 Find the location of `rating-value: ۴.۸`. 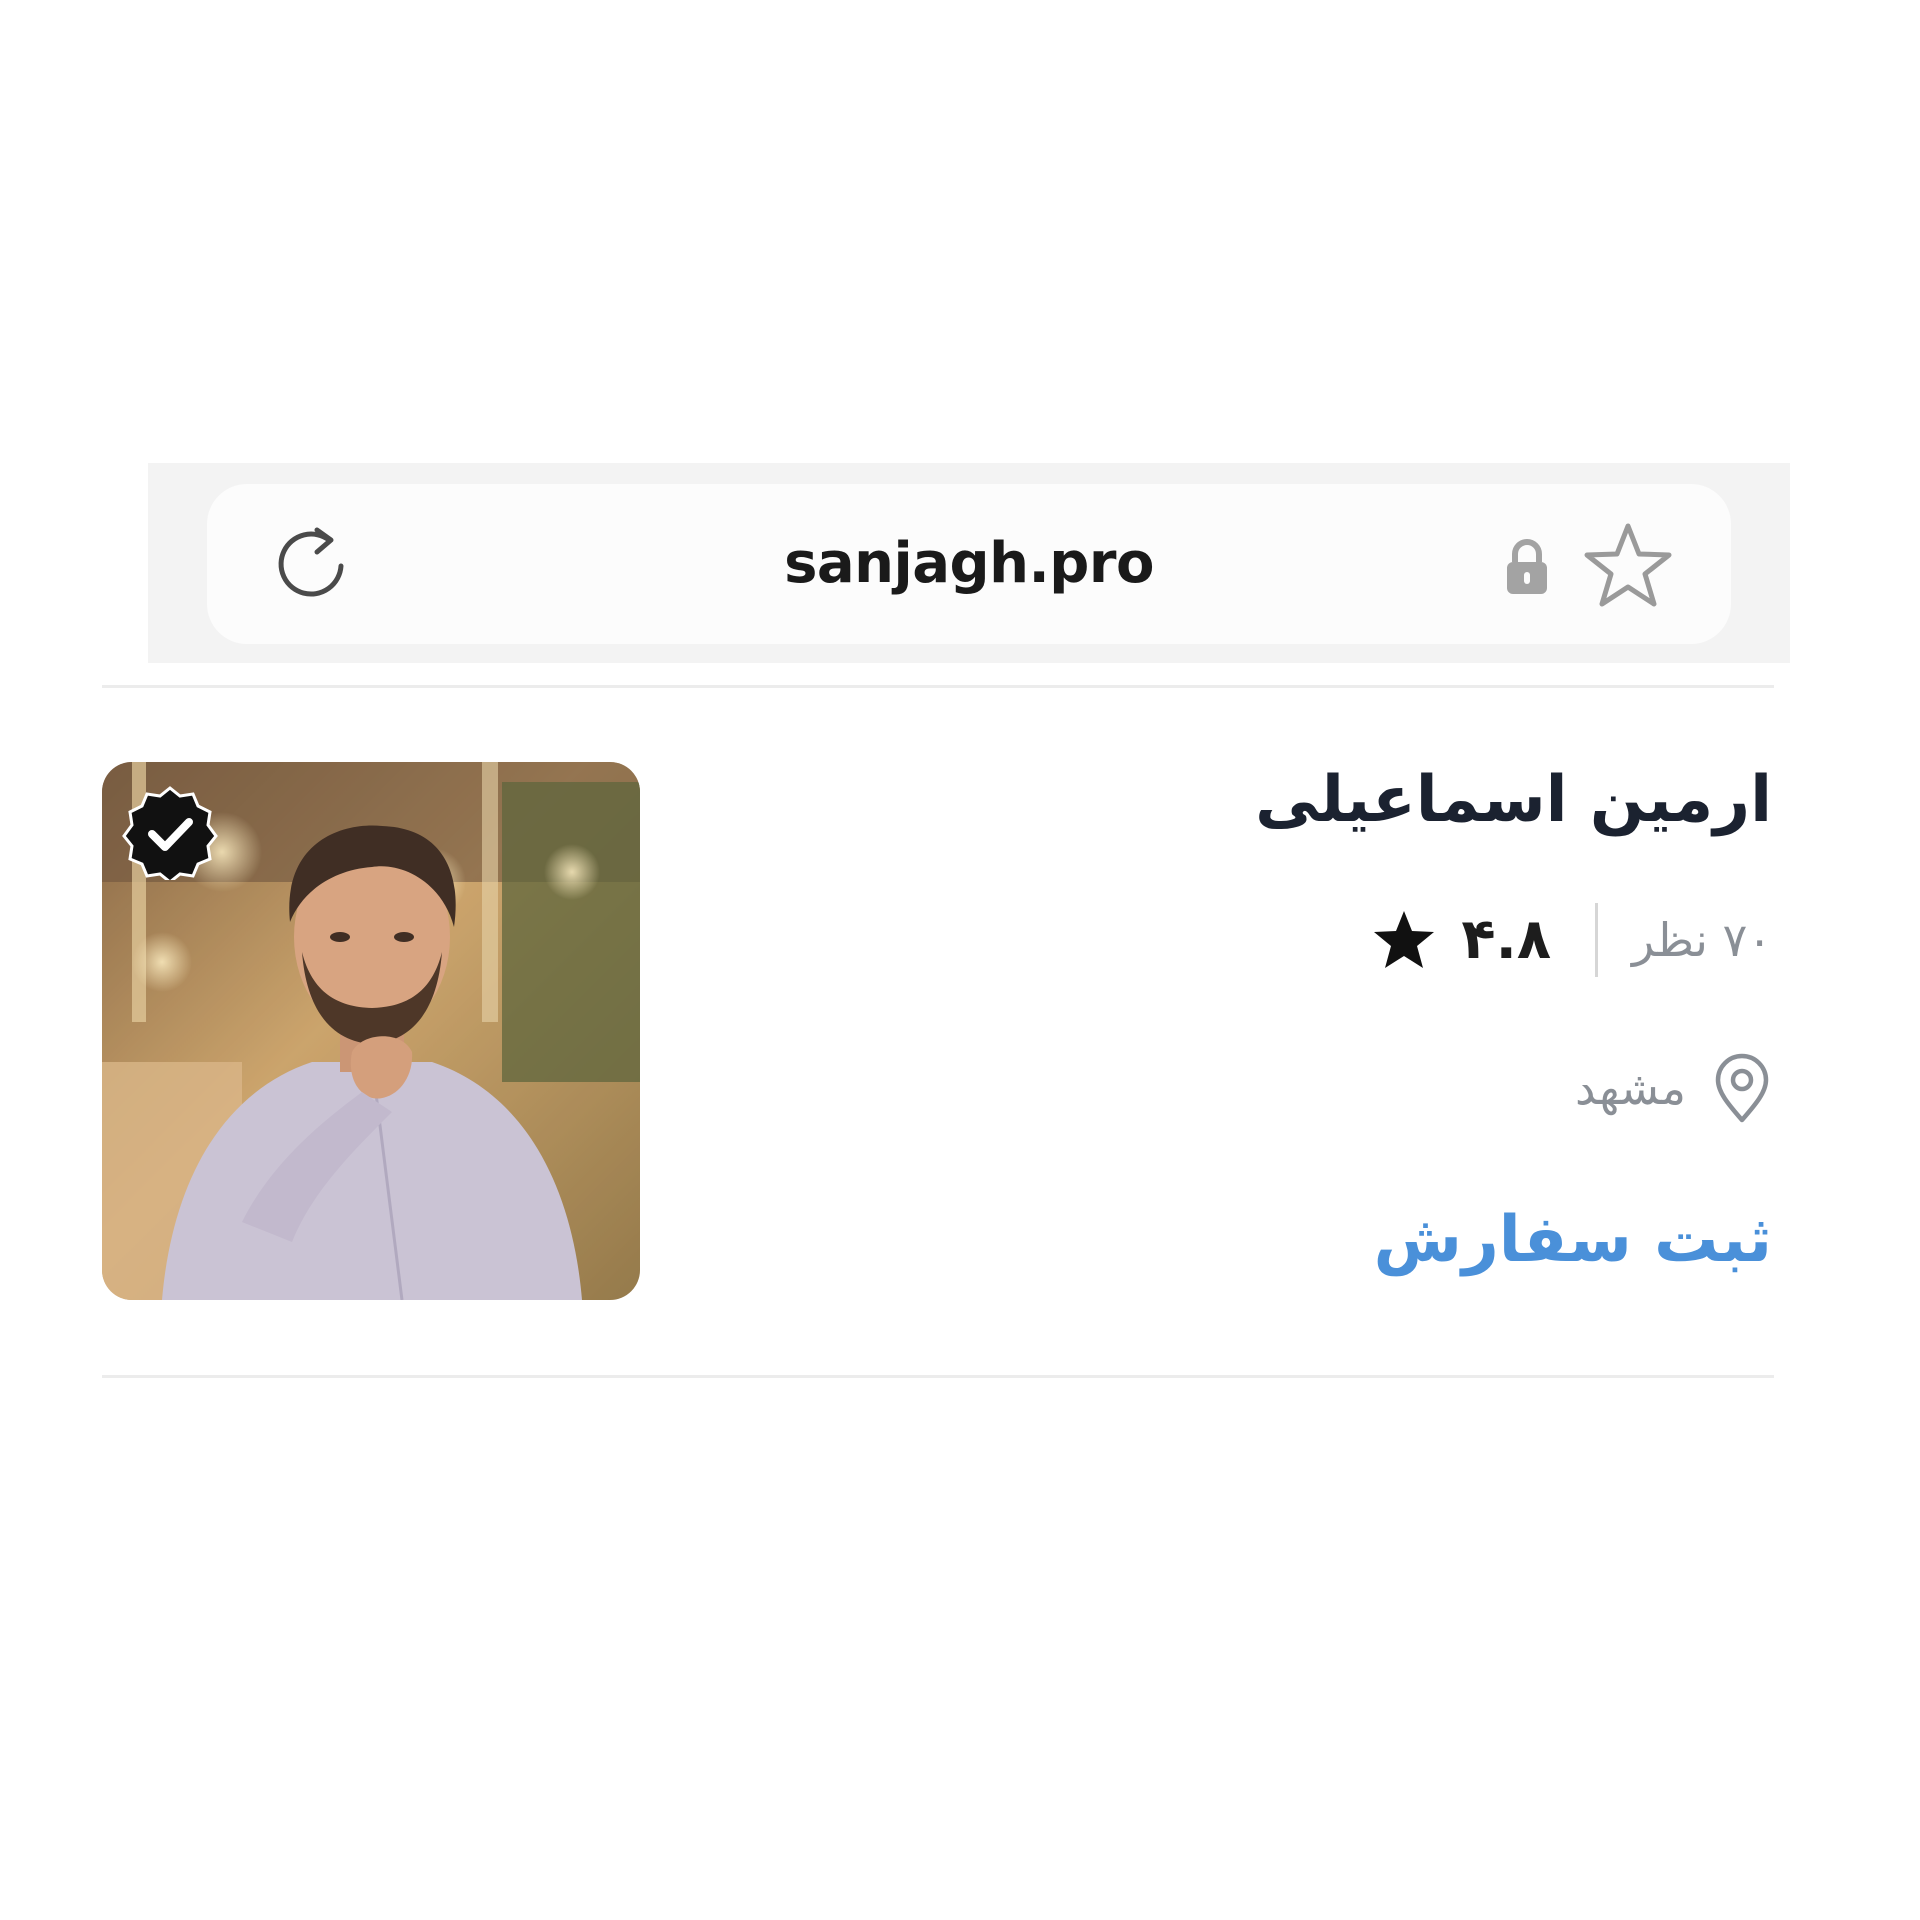

rating-value: ۴.۸ is located at coordinates (1506, 939).